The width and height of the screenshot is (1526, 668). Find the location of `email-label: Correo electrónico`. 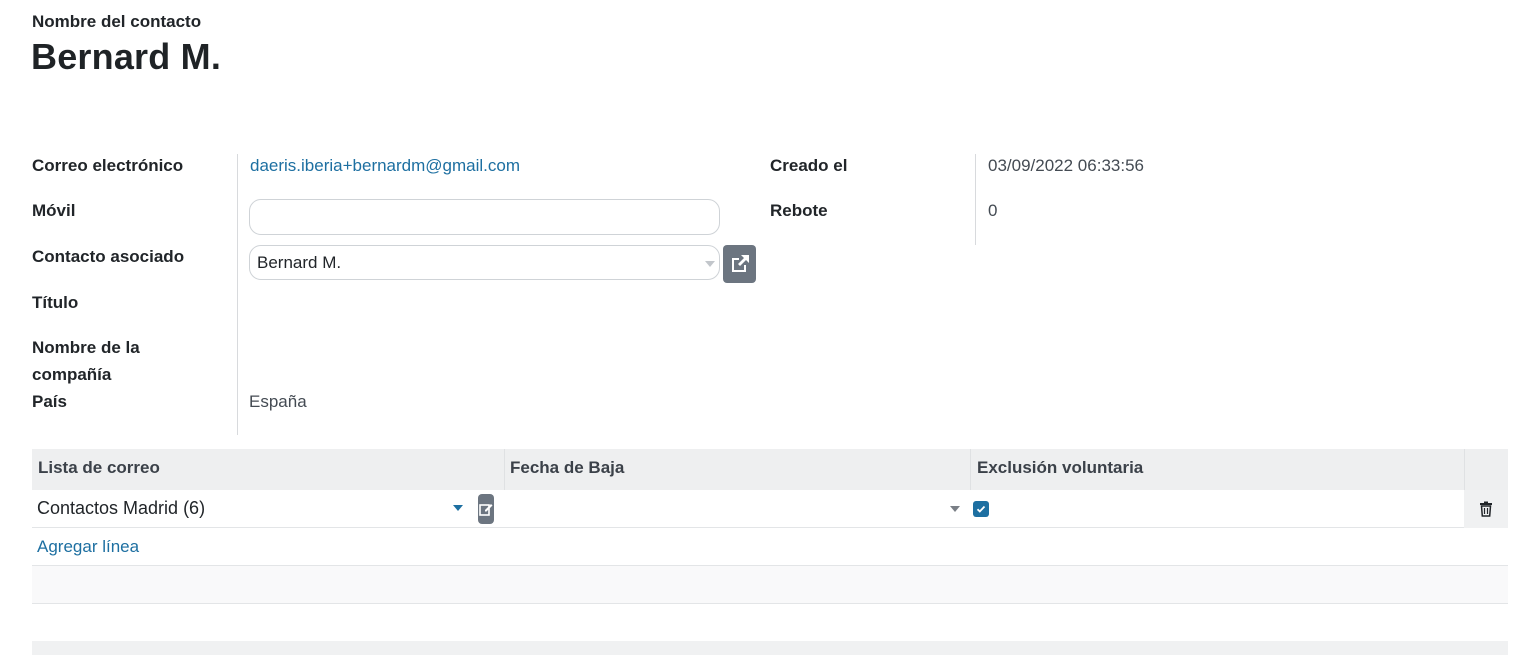

email-label: Correo electrónico is located at coordinates (108, 165).